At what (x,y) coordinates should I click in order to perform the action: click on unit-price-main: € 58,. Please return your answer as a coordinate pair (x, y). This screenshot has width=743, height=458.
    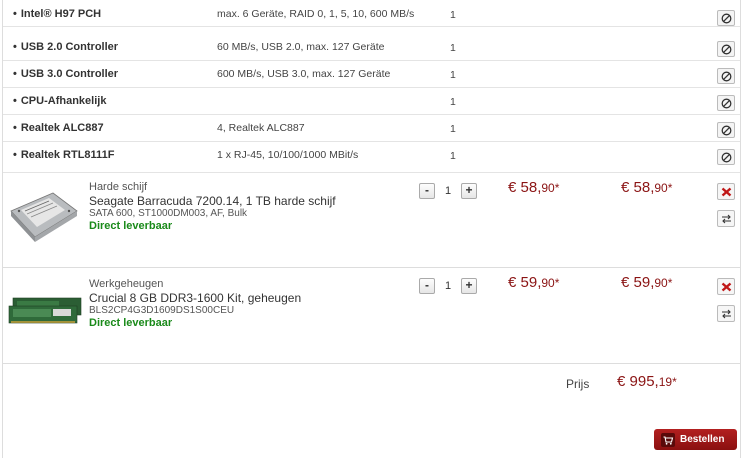
    Looking at the image, I should click on (525, 187).